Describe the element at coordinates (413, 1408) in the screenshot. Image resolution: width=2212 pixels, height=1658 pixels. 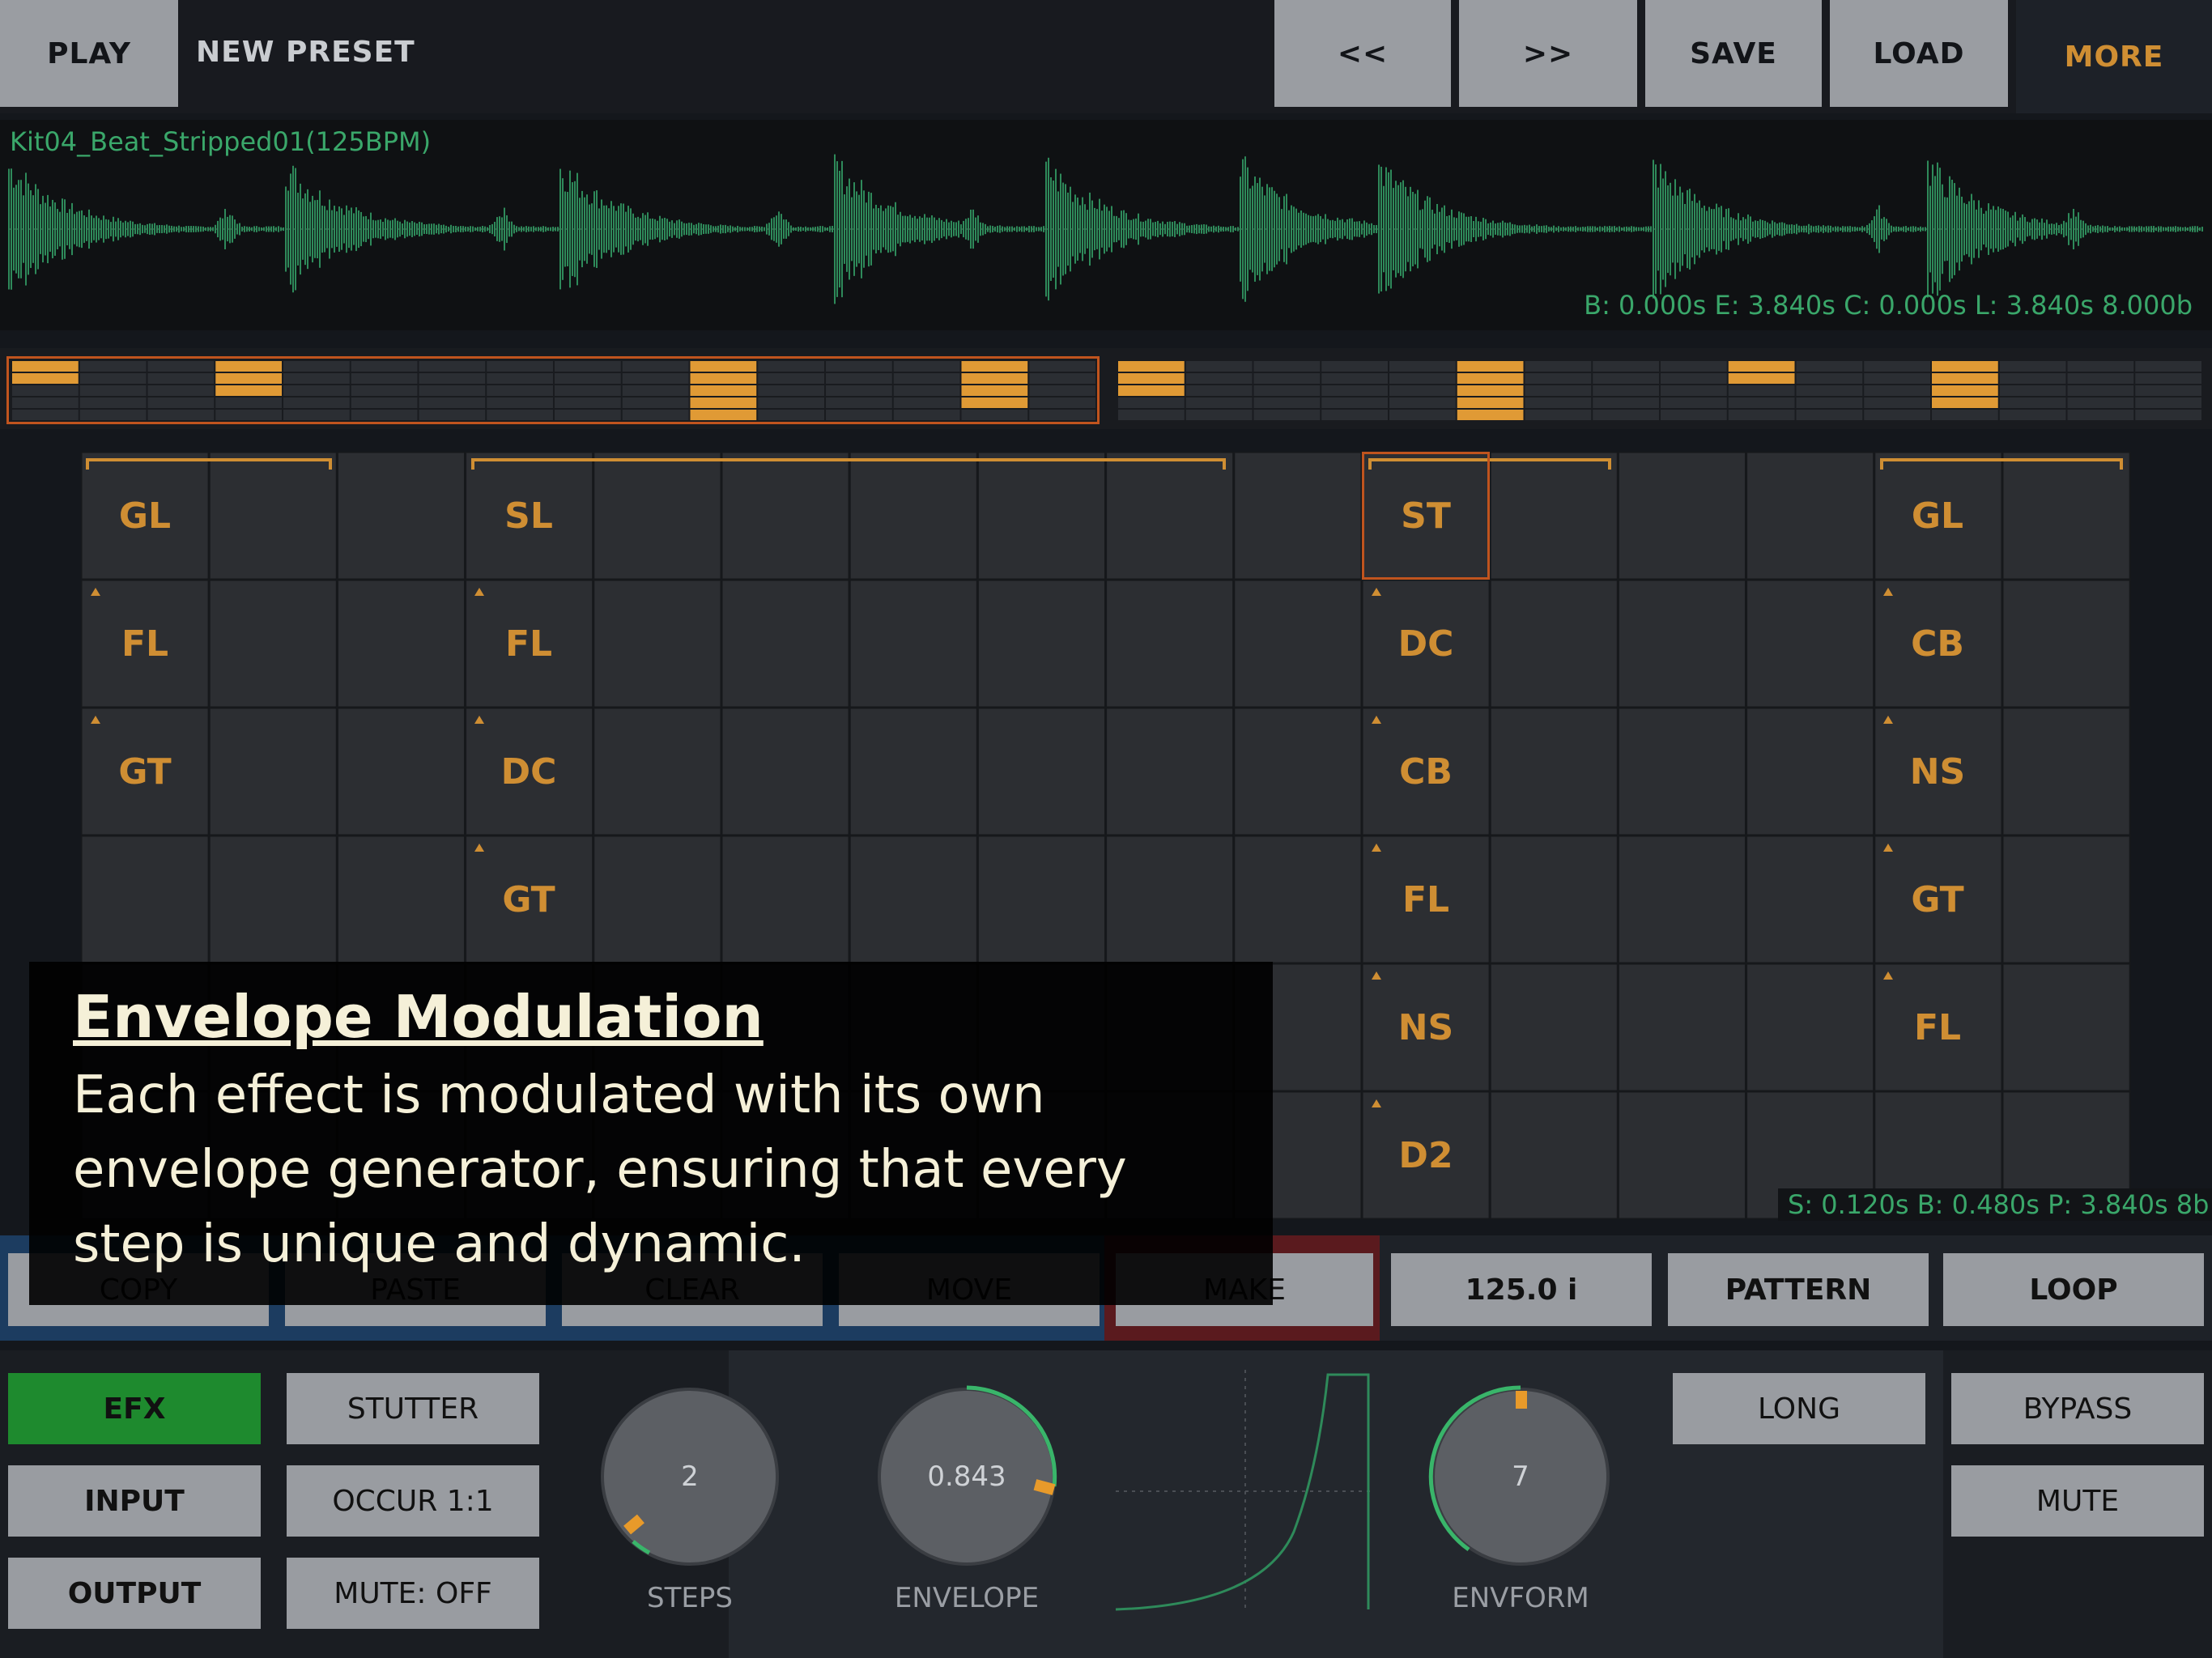
I see `stutter-button: STUTTER` at that location.